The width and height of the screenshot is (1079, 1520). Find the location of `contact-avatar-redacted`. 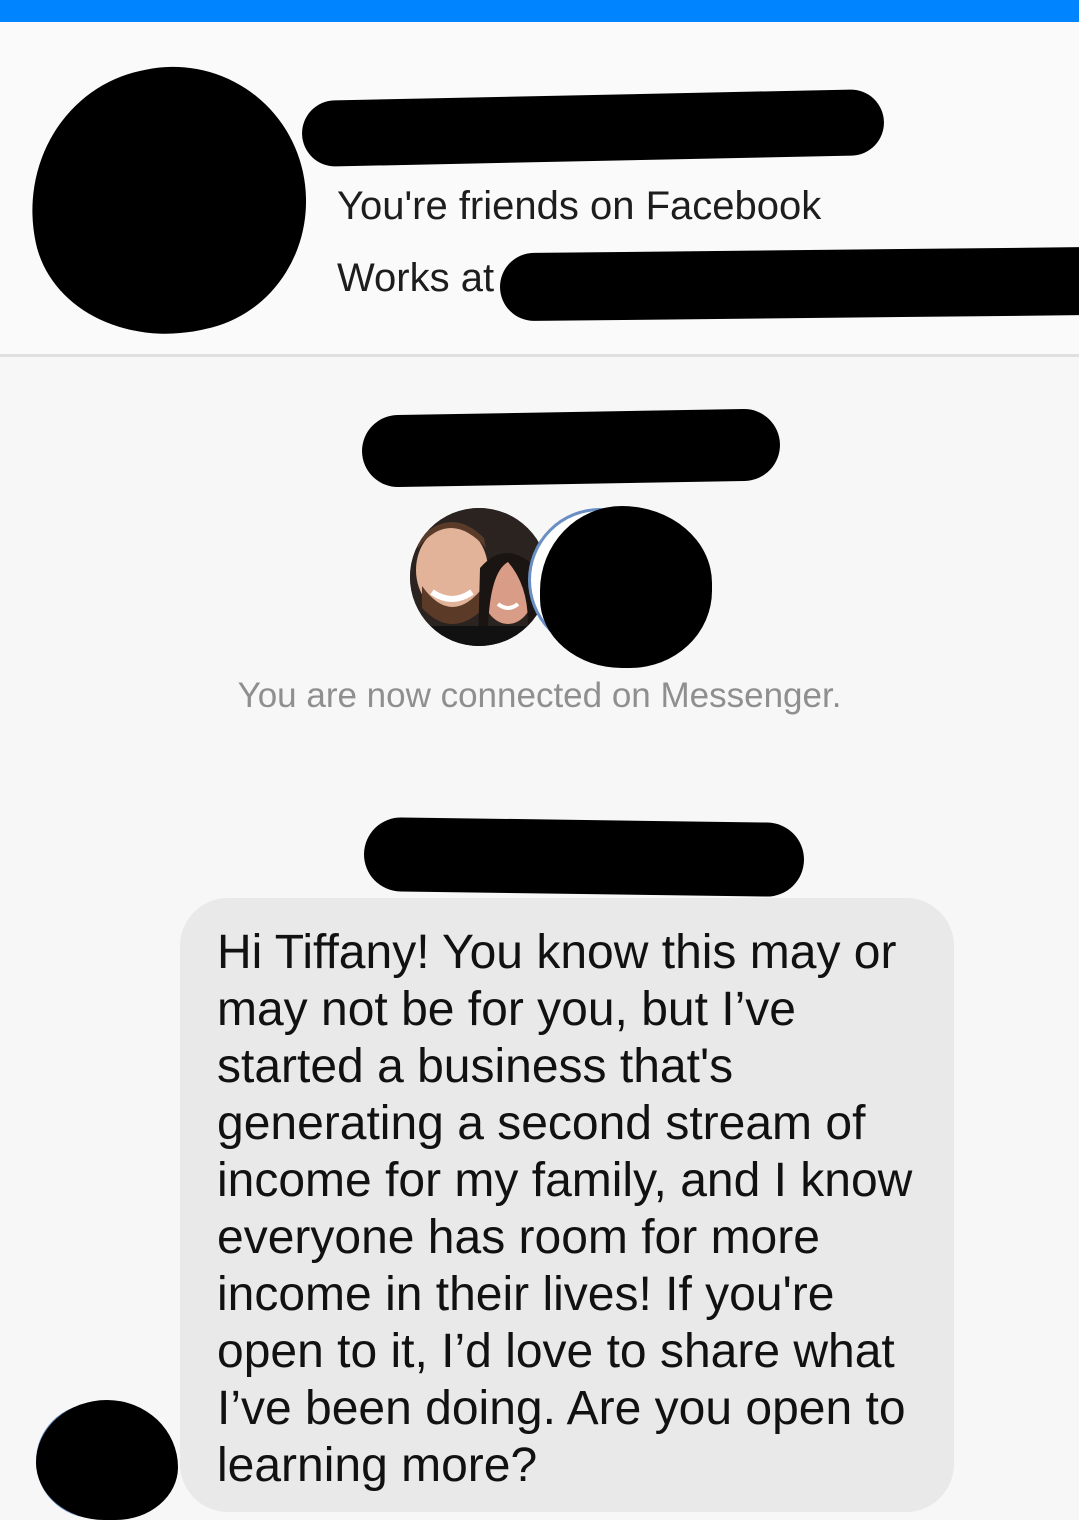

contact-avatar-redacted is located at coordinates (626, 587).